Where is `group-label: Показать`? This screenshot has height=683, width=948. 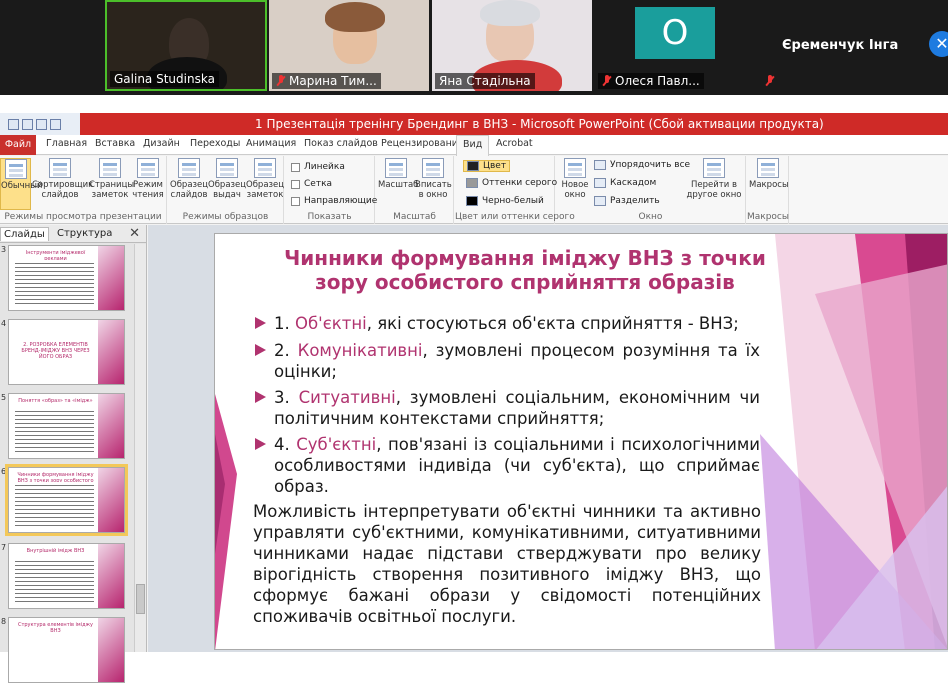
group-label: Показать is located at coordinates (329, 217).